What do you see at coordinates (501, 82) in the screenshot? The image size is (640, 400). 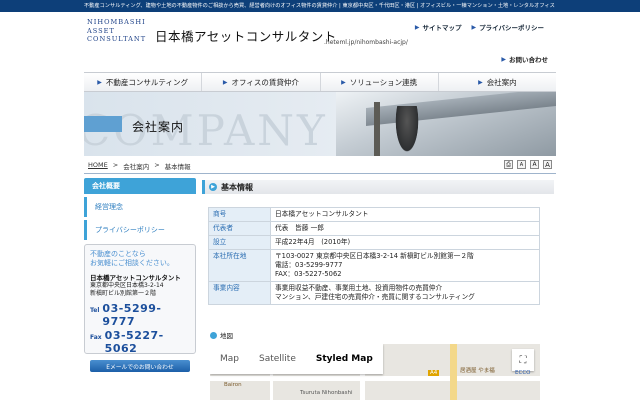 I see `nav-item-label: 会社案内` at bounding box center [501, 82].